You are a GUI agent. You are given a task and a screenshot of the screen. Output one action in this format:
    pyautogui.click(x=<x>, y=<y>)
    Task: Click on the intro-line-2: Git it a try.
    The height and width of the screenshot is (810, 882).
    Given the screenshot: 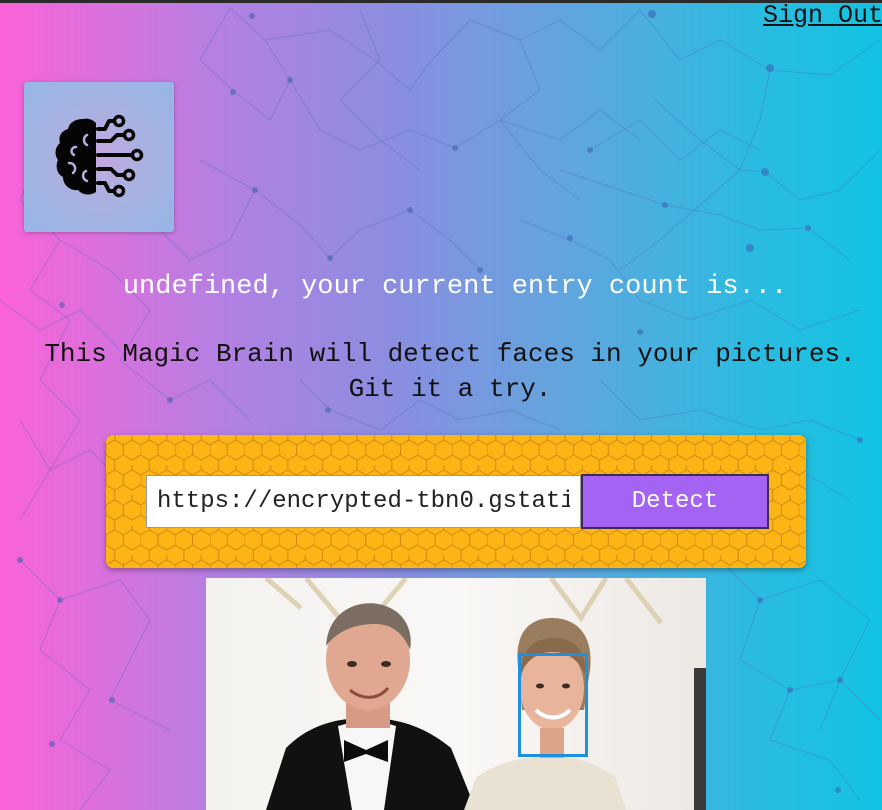 What is the action you would take?
    pyautogui.click(x=450, y=389)
    